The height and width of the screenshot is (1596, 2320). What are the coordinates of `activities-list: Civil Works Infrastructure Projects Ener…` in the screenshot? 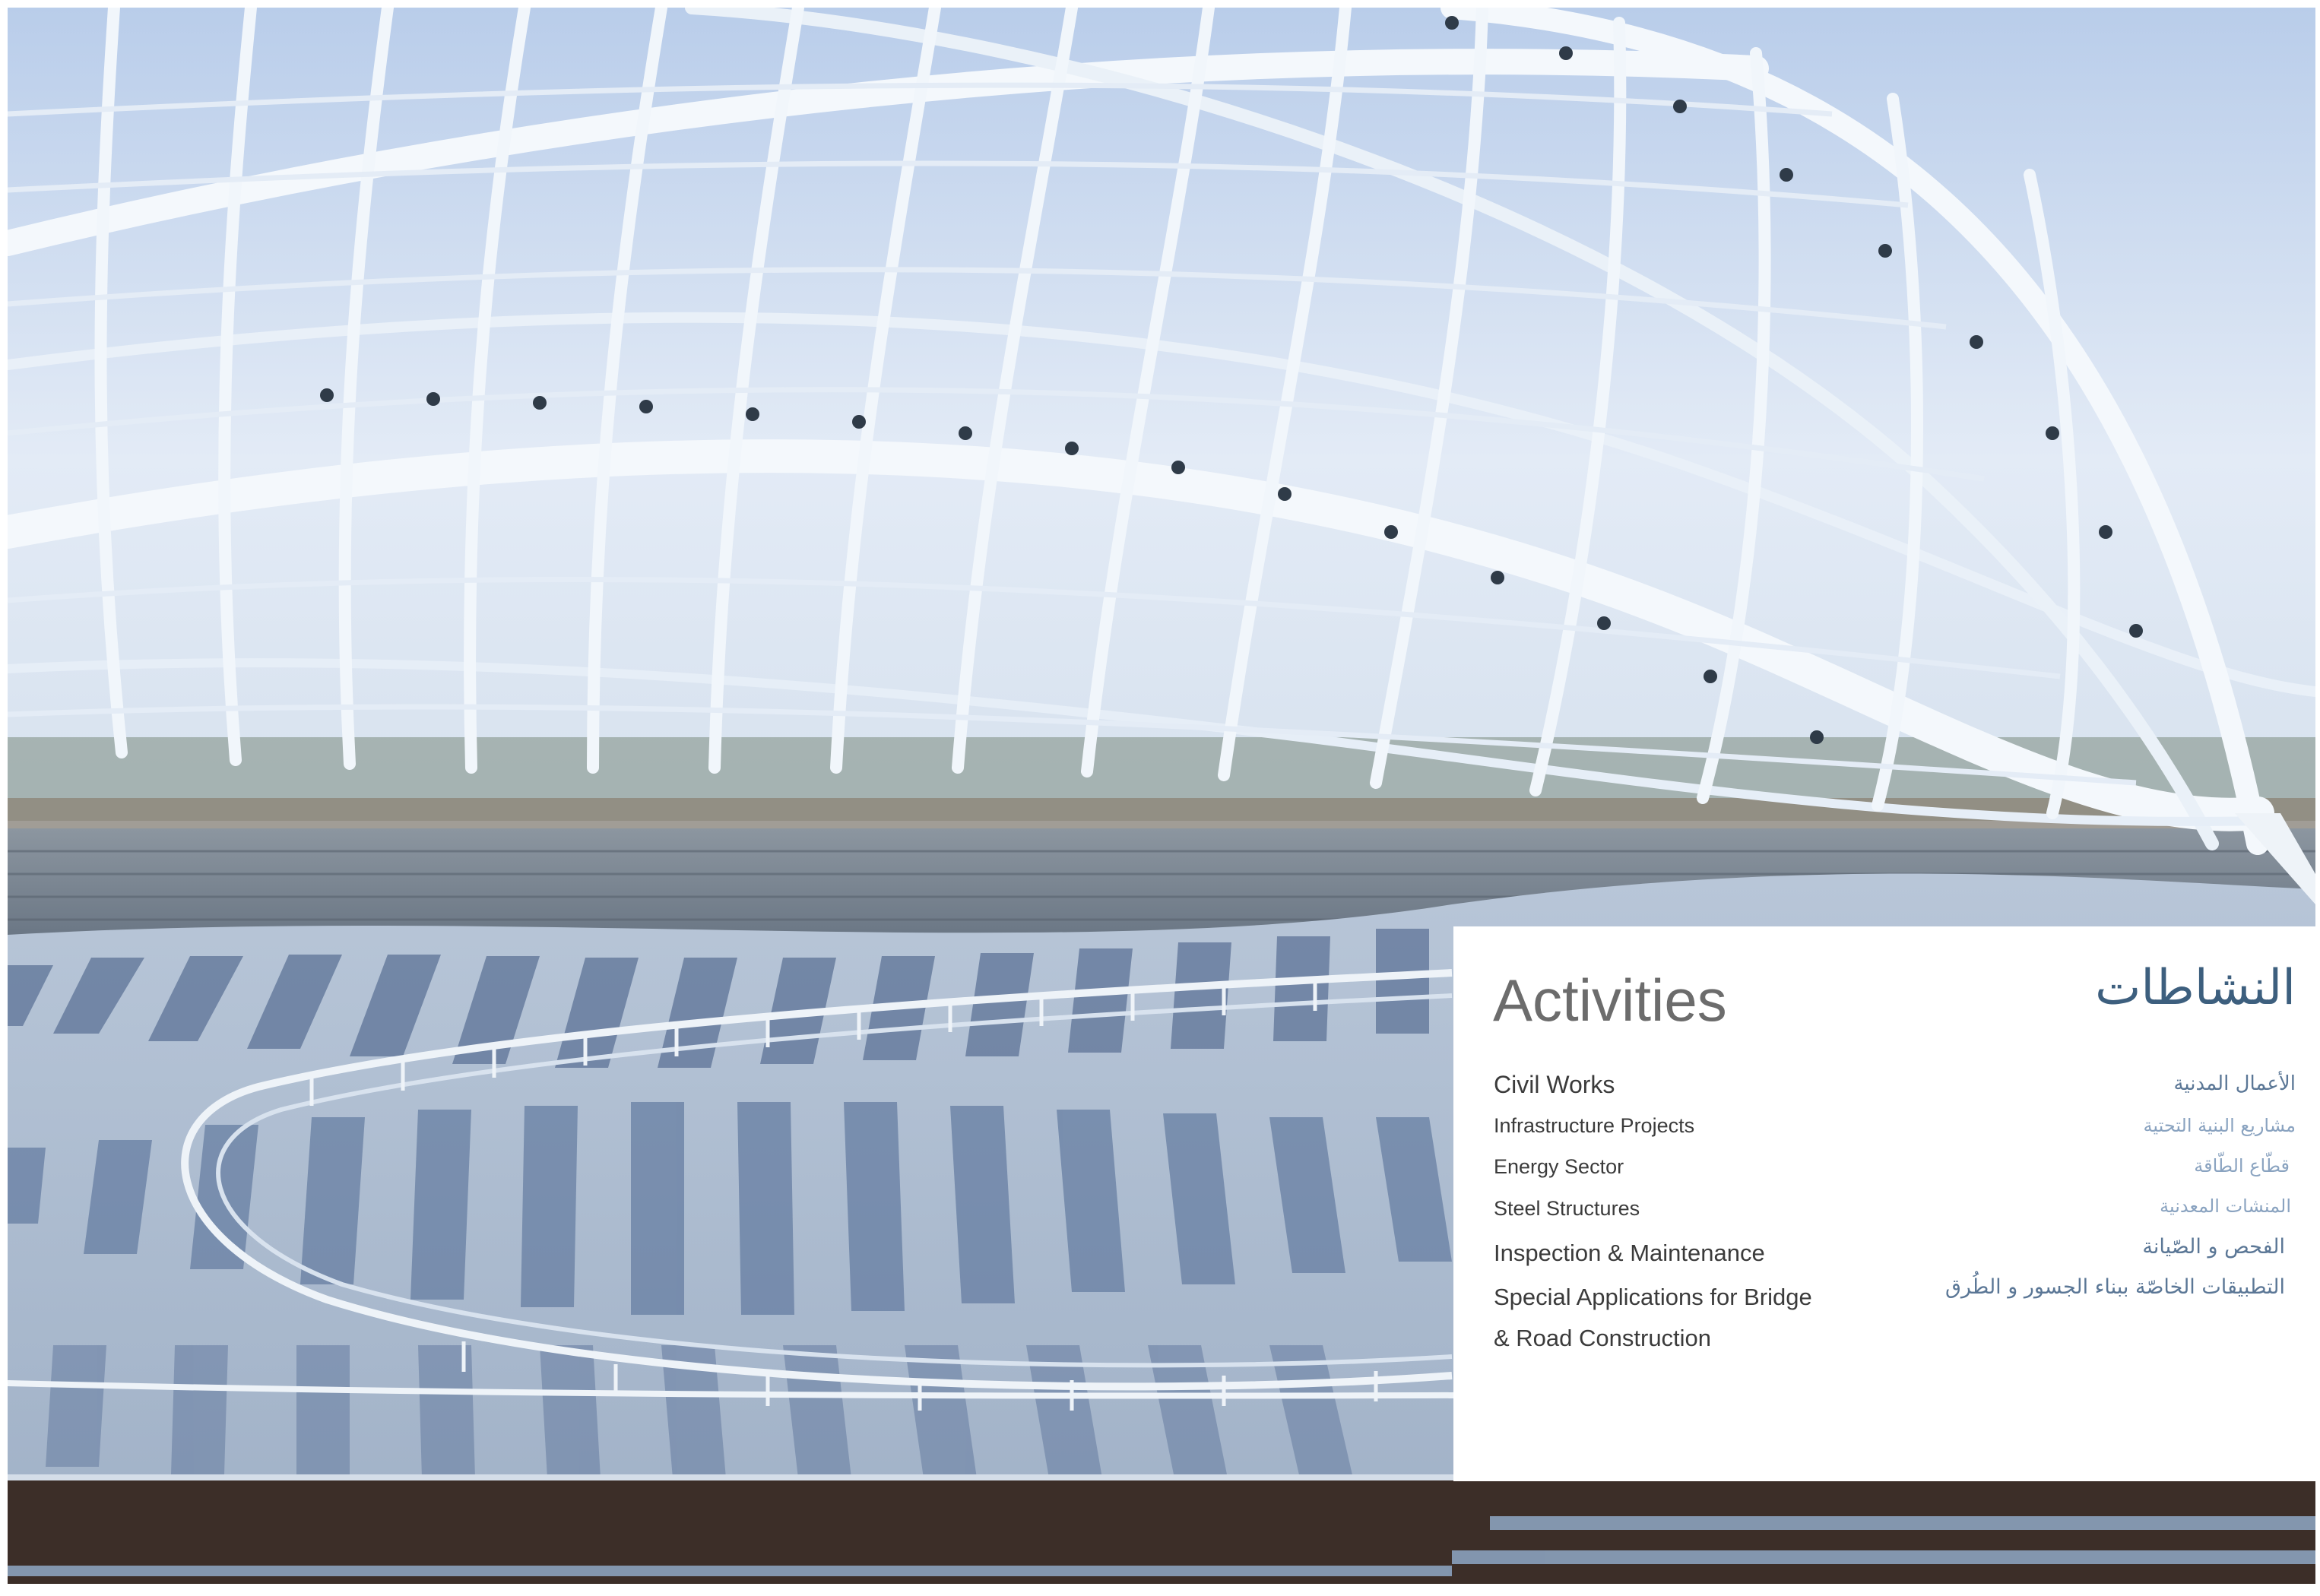 It's located at (1653, 1211).